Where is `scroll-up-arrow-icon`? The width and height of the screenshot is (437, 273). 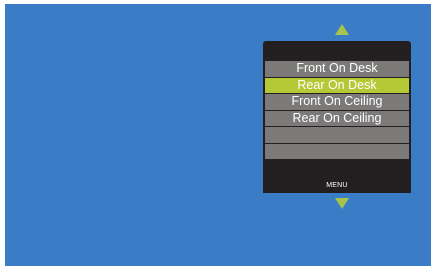 scroll-up-arrow-icon is located at coordinates (342, 29).